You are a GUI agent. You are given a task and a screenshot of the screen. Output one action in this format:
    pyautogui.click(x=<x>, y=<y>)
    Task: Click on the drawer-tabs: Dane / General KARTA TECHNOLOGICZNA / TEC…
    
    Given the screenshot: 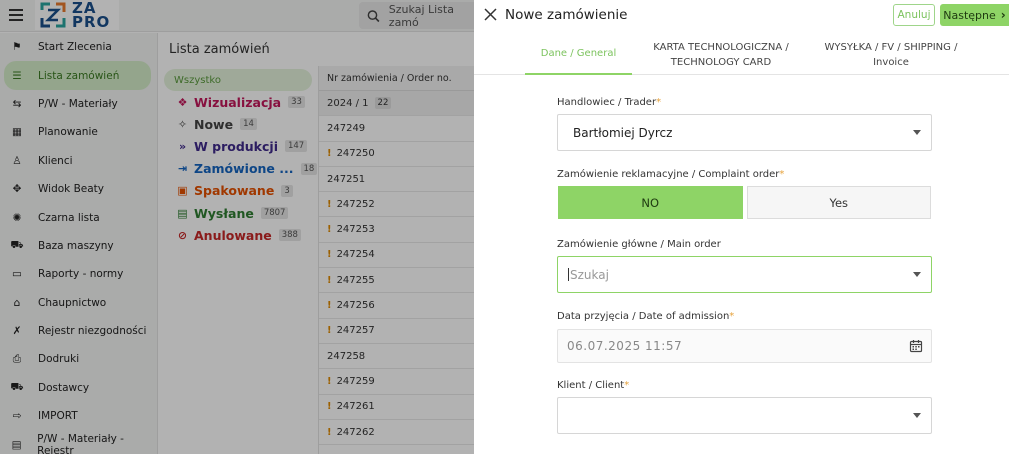 What is the action you would take?
    pyautogui.click(x=741, y=54)
    